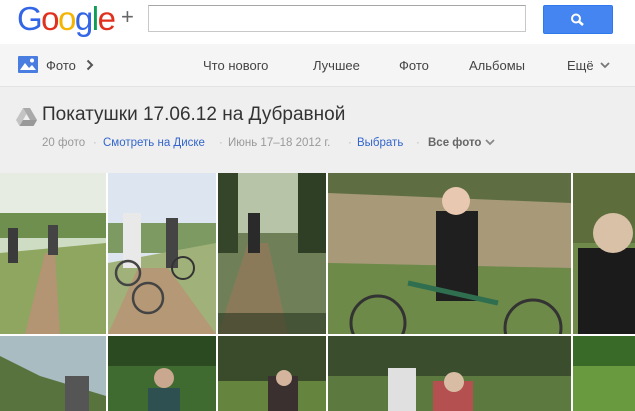 The height and width of the screenshot is (411, 635). I want to click on photo-5-image, so click(604, 253).